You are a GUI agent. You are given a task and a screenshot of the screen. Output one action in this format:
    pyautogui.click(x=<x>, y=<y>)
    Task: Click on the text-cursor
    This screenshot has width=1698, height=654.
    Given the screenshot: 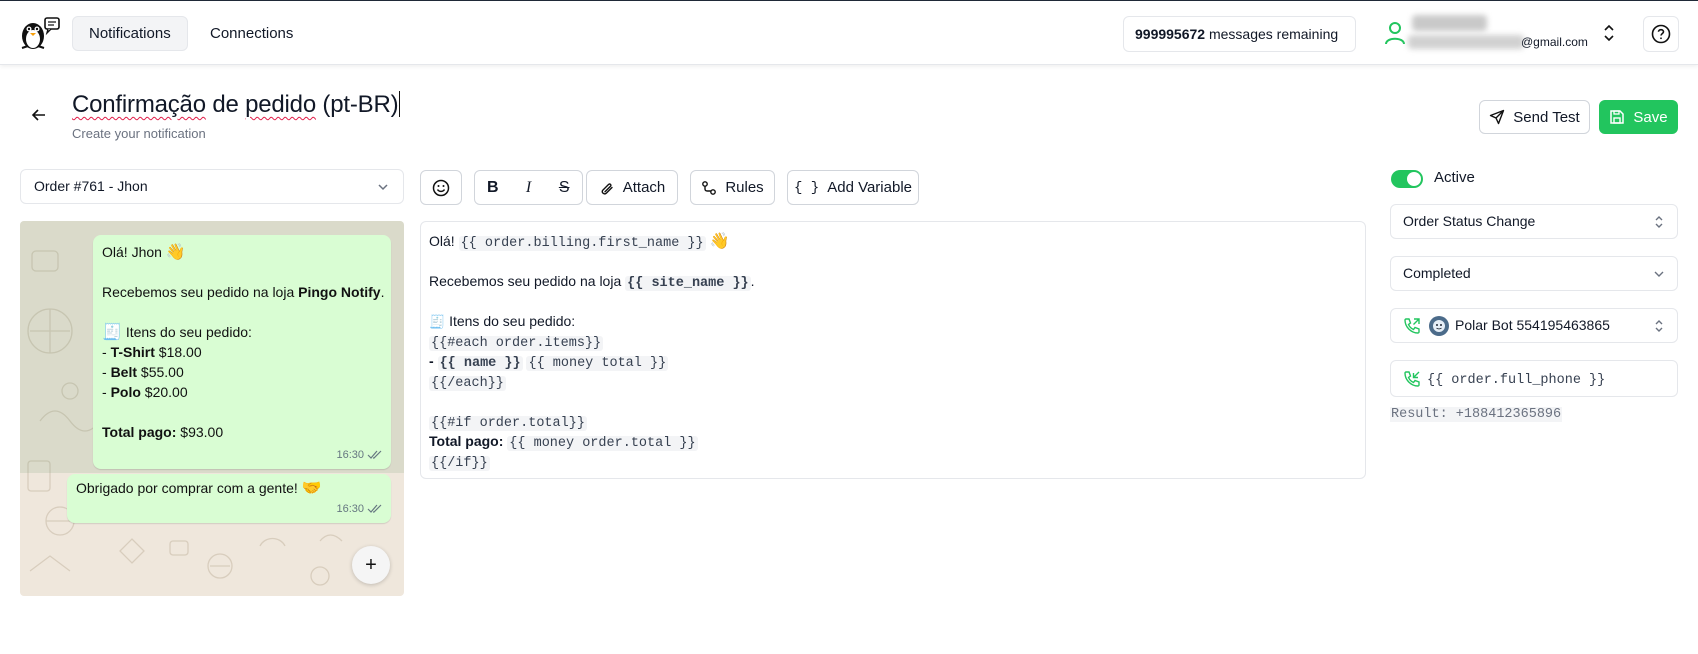 What is the action you would take?
    pyautogui.click(x=400, y=104)
    